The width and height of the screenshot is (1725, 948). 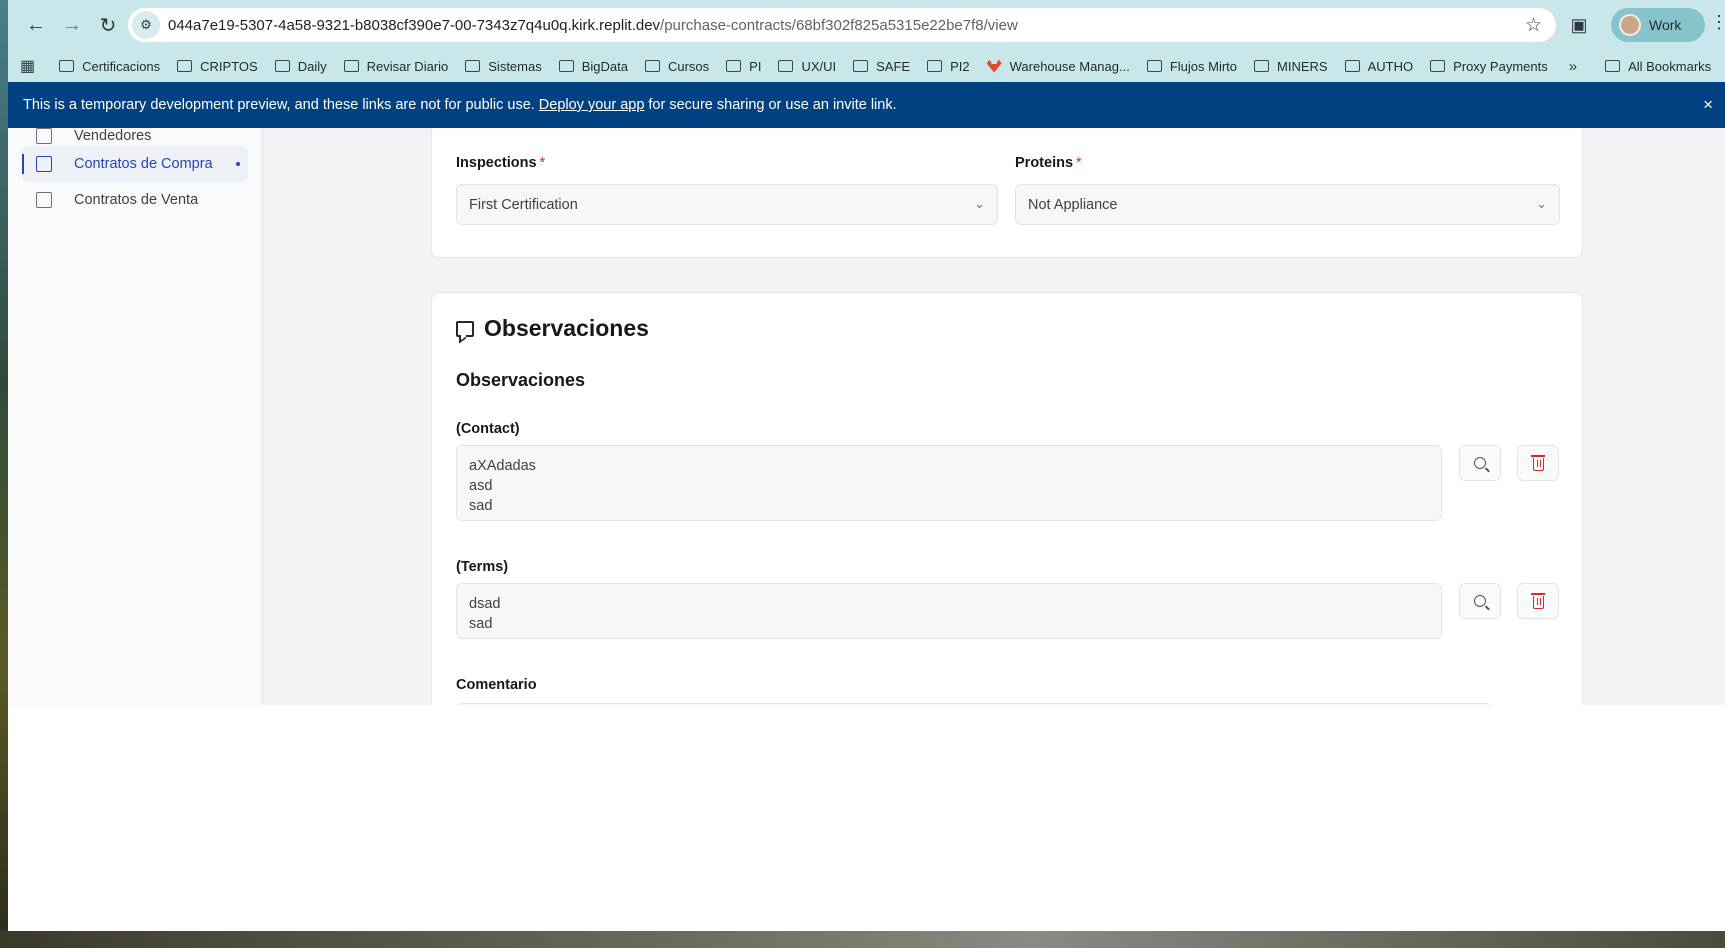 I want to click on comentario-label: Comentario, so click(x=496, y=685).